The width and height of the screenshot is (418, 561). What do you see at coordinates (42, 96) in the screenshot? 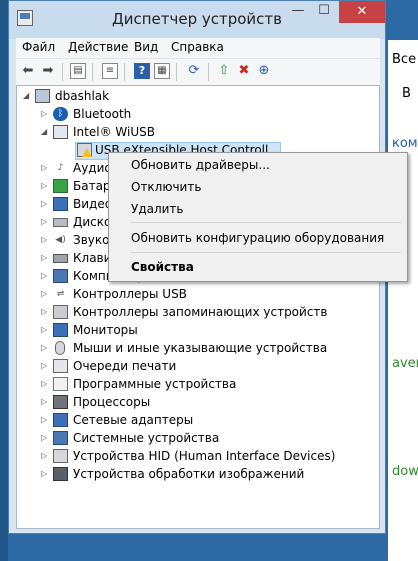
I see `computer-icon` at bounding box center [42, 96].